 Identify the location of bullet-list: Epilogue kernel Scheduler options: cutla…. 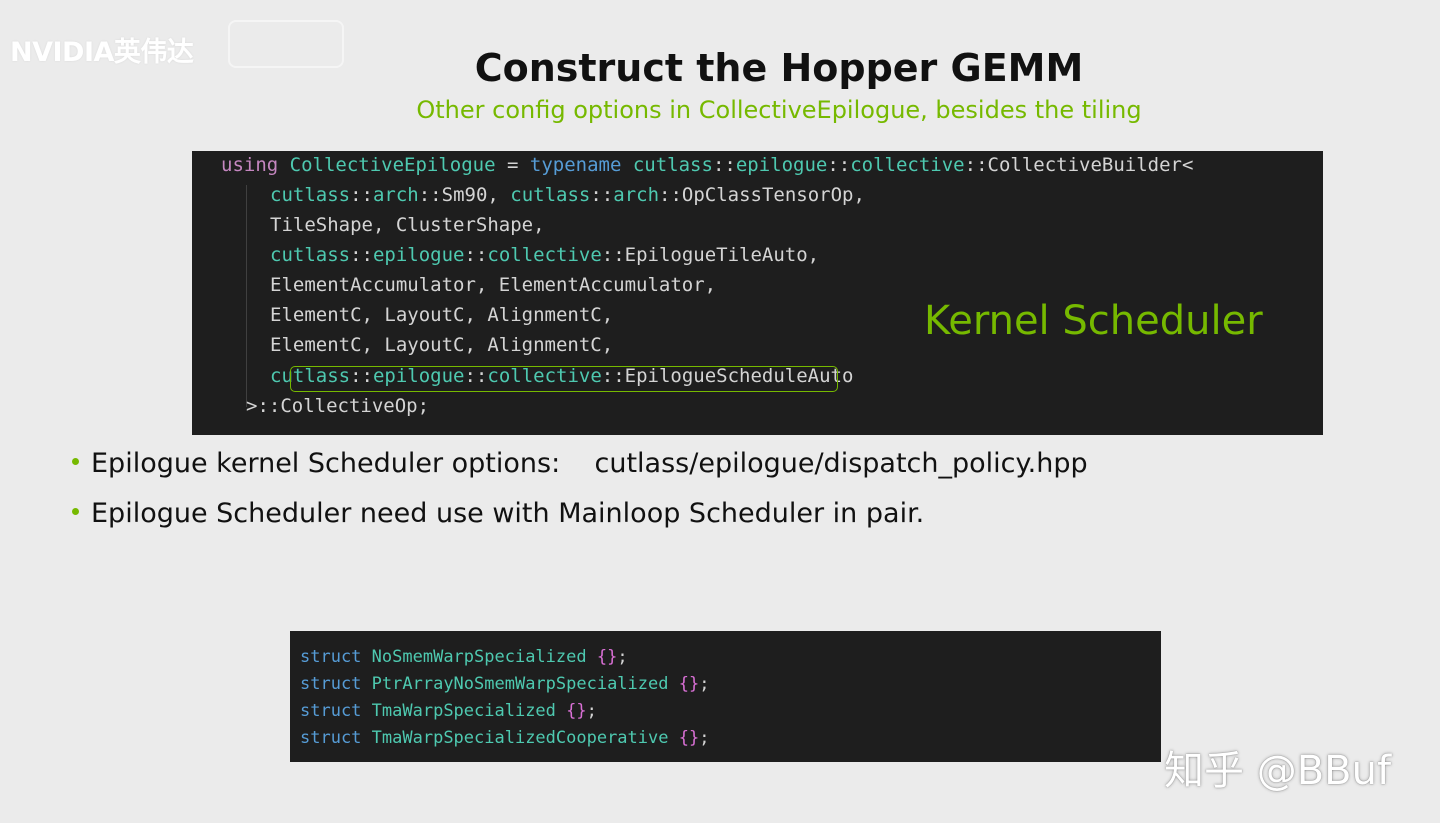
(580, 494).